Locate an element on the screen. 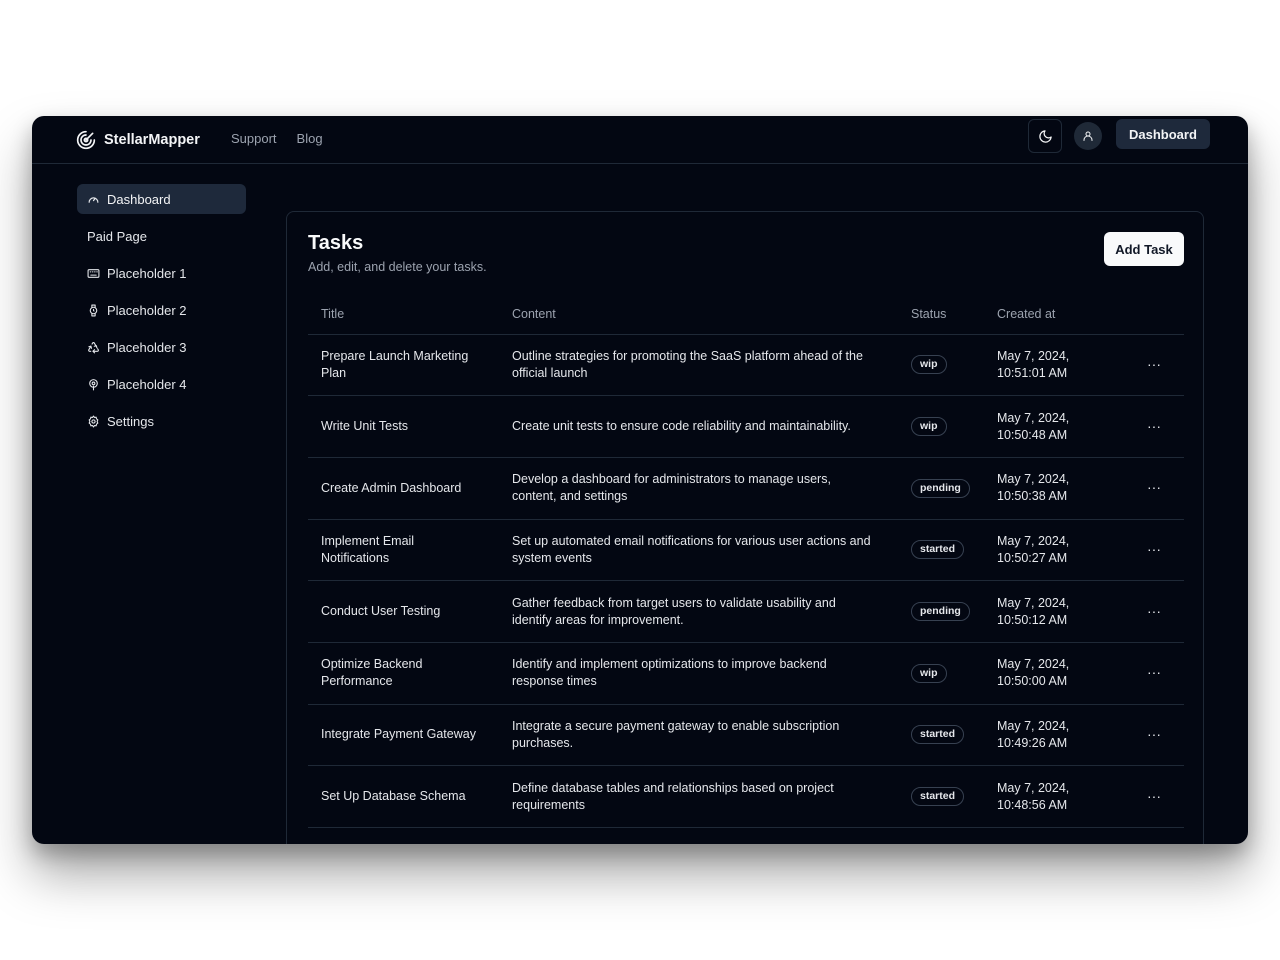 The height and width of the screenshot is (960, 1280). sidebar-item-label: Settings is located at coordinates (130, 421).